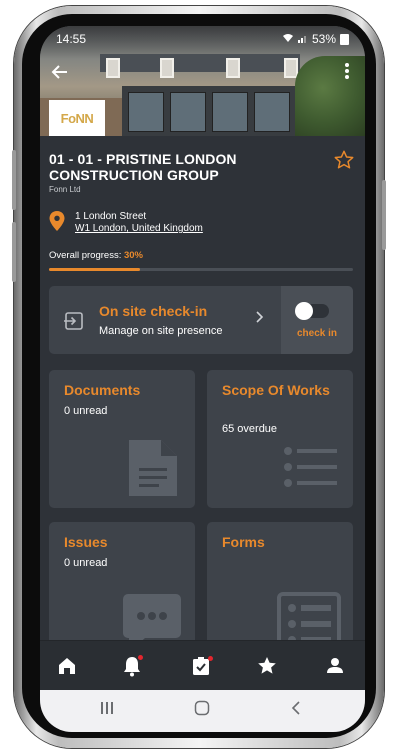 The image size is (394, 753). What do you see at coordinates (317, 333) in the screenshot?
I see `check-in-toggle-label: check in` at bounding box center [317, 333].